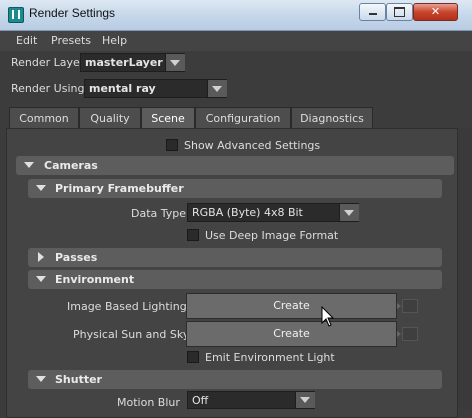  What do you see at coordinates (95, 279) in the screenshot?
I see `section-environment-label: Environment` at bounding box center [95, 279].